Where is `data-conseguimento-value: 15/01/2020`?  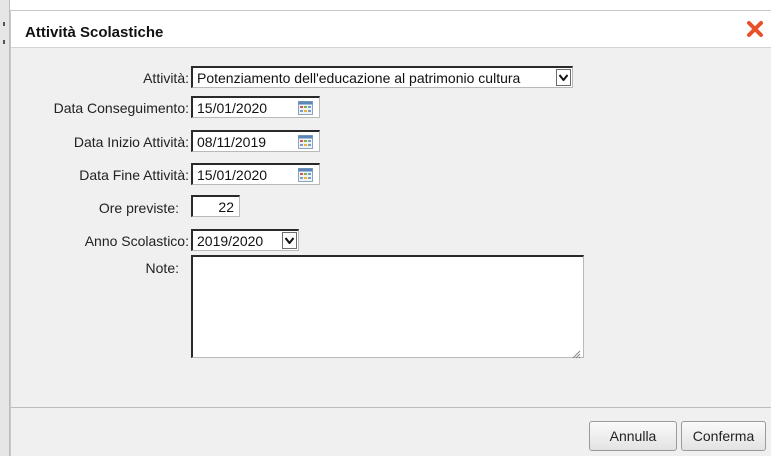
data-conseguimento-value: 15/01/2020 is located at coordinates (232, 108).